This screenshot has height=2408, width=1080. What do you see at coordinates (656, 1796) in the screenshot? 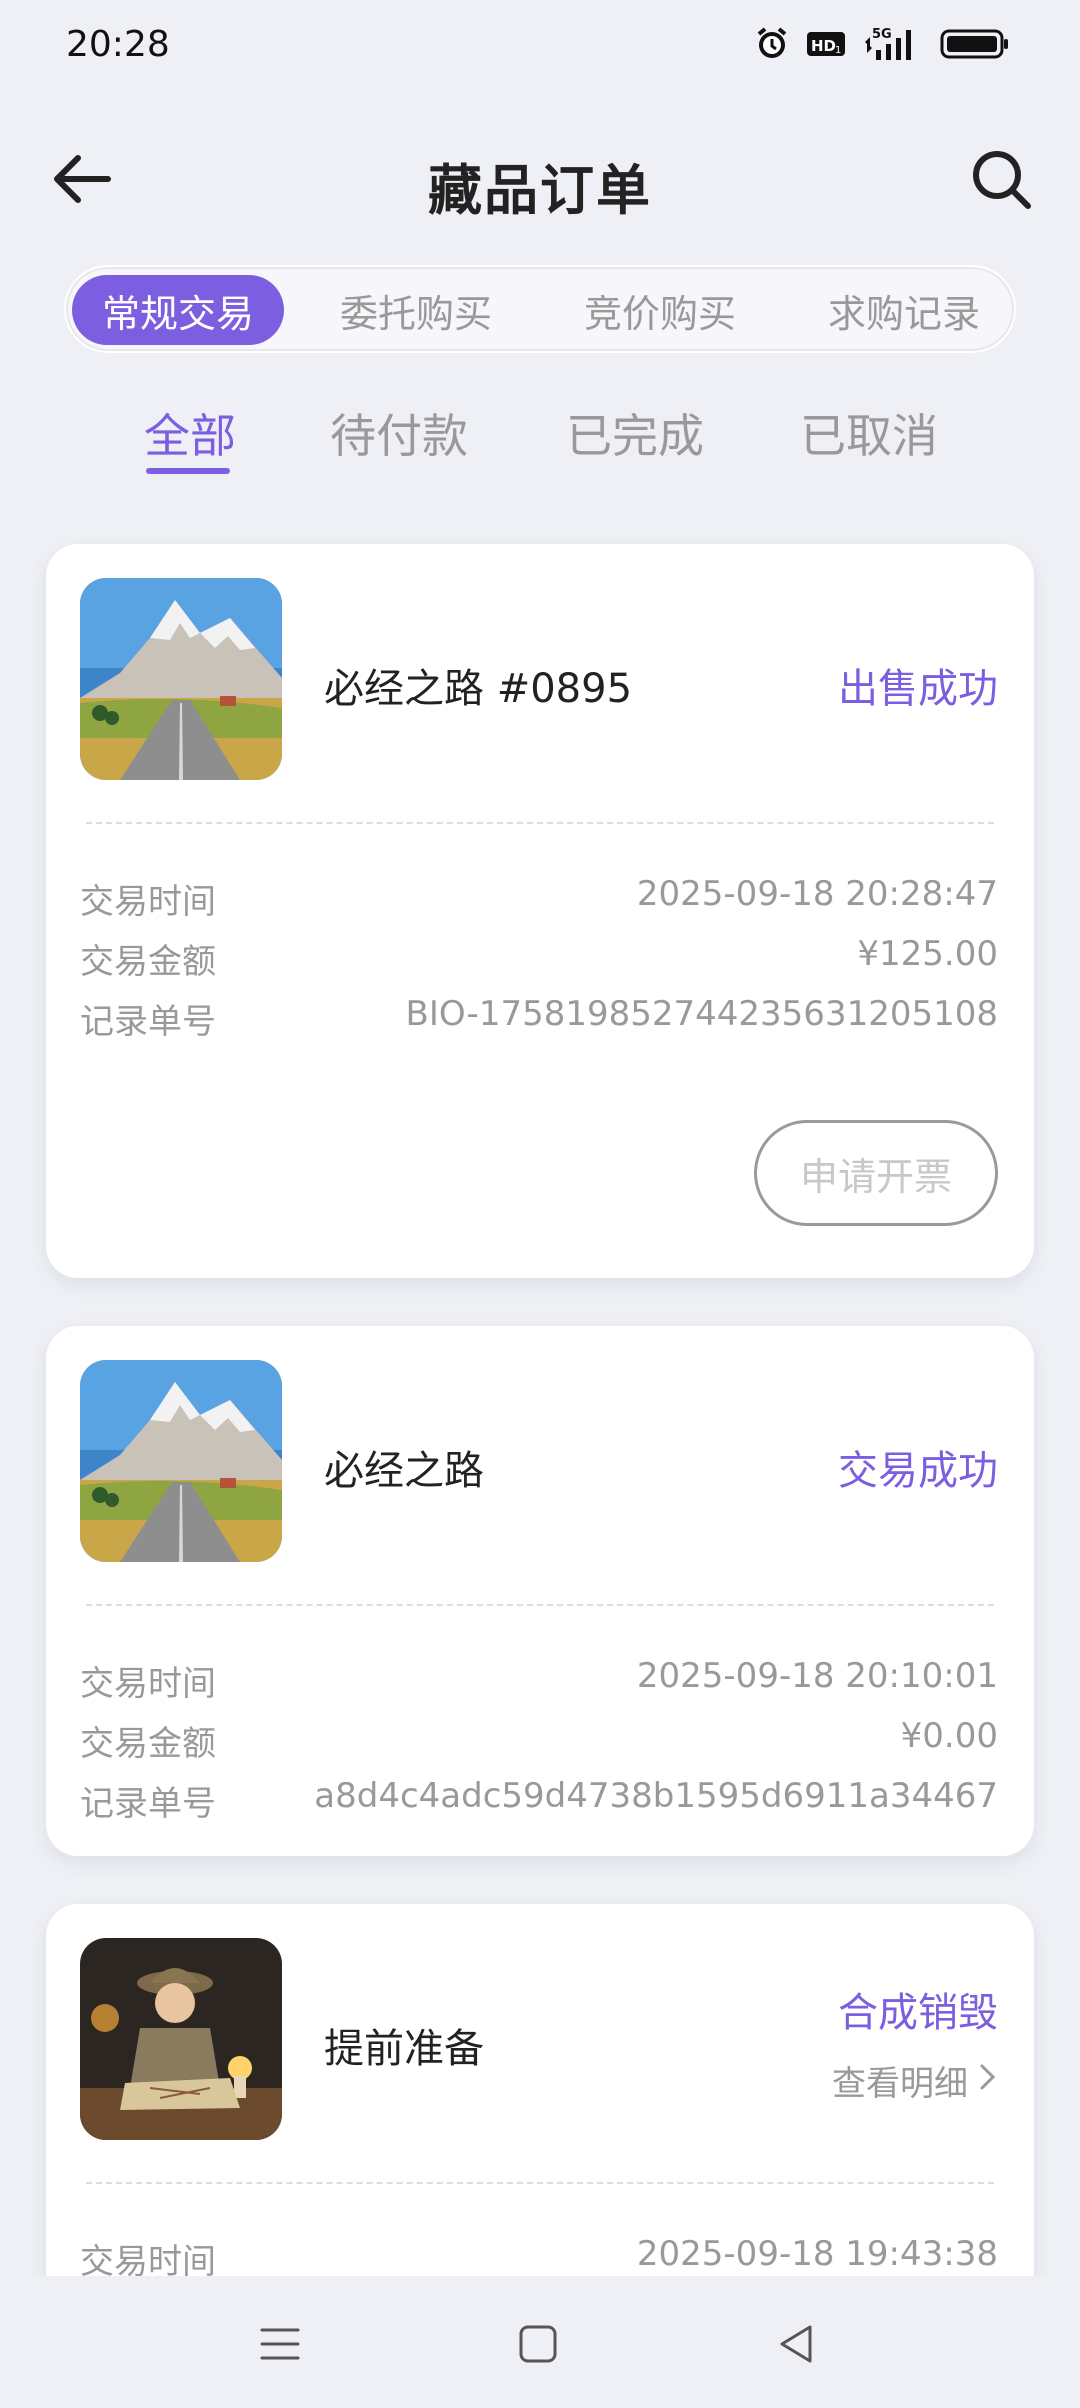
I see `row-value: a8d4c4adc59d4738b1595d6911a34467` at bounding box center [656, 1796].